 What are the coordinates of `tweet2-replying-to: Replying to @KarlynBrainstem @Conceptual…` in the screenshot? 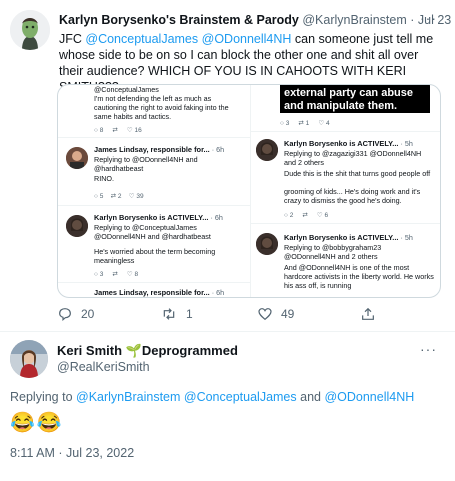 It's located at (212, 397).